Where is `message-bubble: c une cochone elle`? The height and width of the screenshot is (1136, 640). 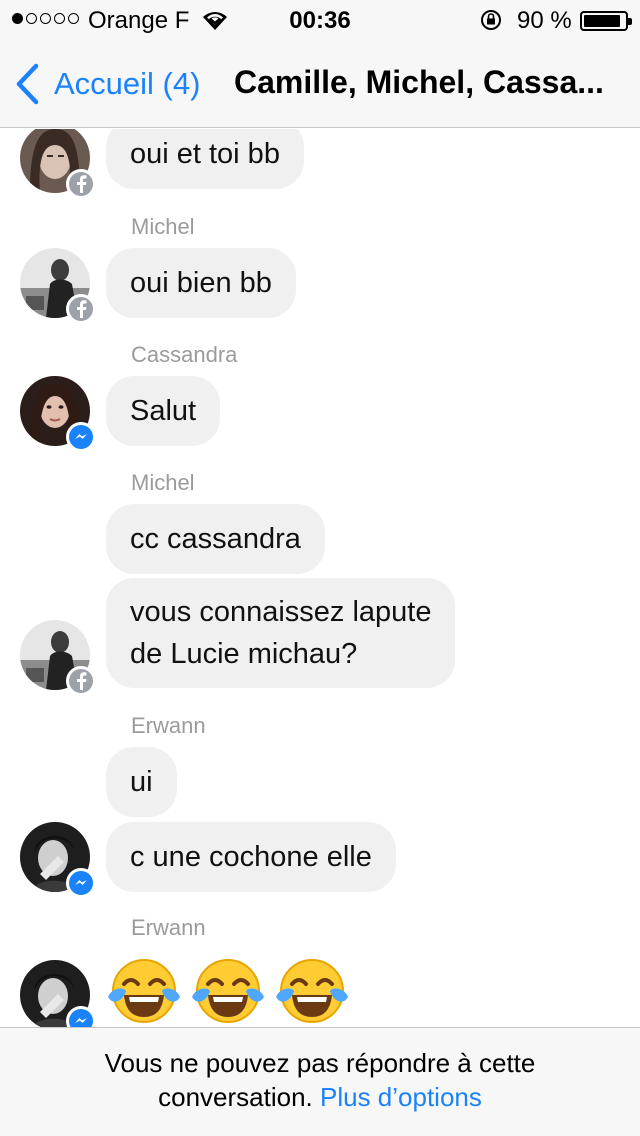 message-bubble: c une cochone elle is located at coordinates (251, 857).